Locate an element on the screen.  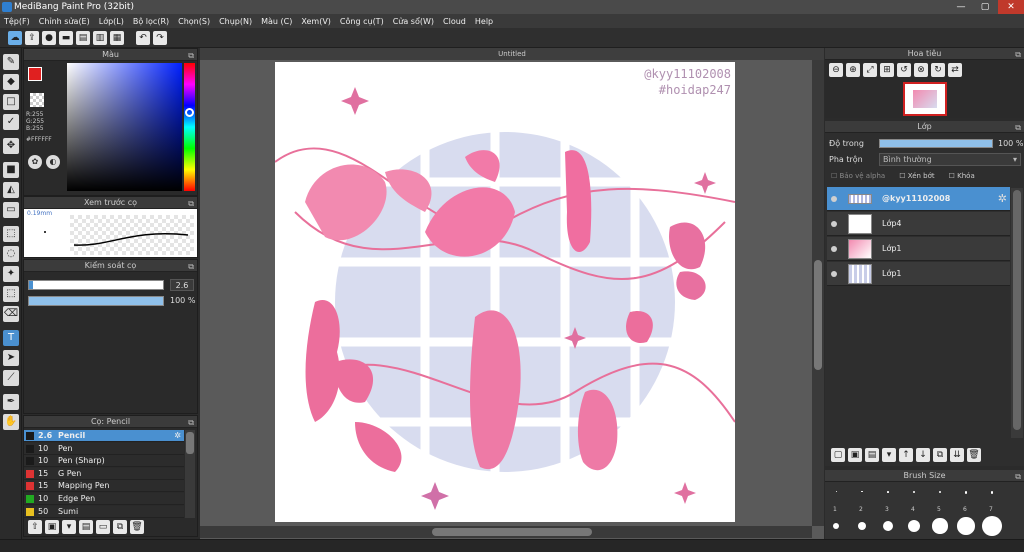
canvas-horizontal-scrollbar is located at coordinates (506, 532).